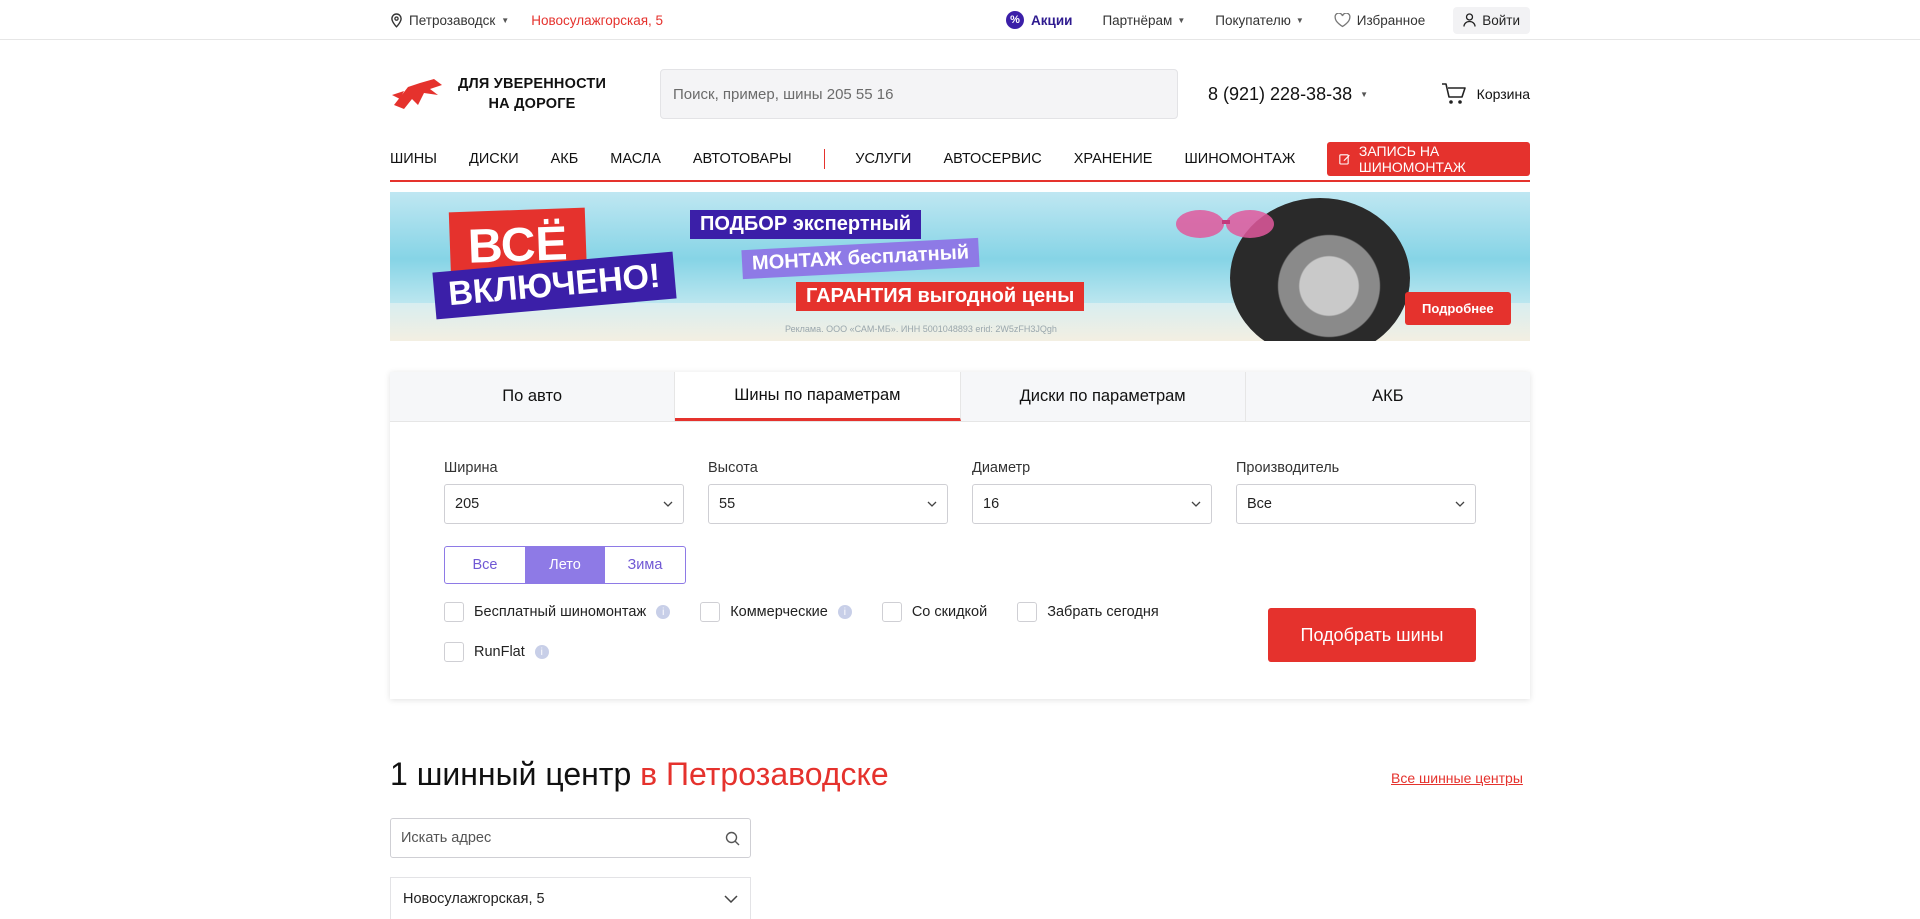 This screenshot has height=919, width=1920. Describe the element at coordinates (413, 159) in the screenshot. I see `nav-item-tires: ШИНЫ` at that location.